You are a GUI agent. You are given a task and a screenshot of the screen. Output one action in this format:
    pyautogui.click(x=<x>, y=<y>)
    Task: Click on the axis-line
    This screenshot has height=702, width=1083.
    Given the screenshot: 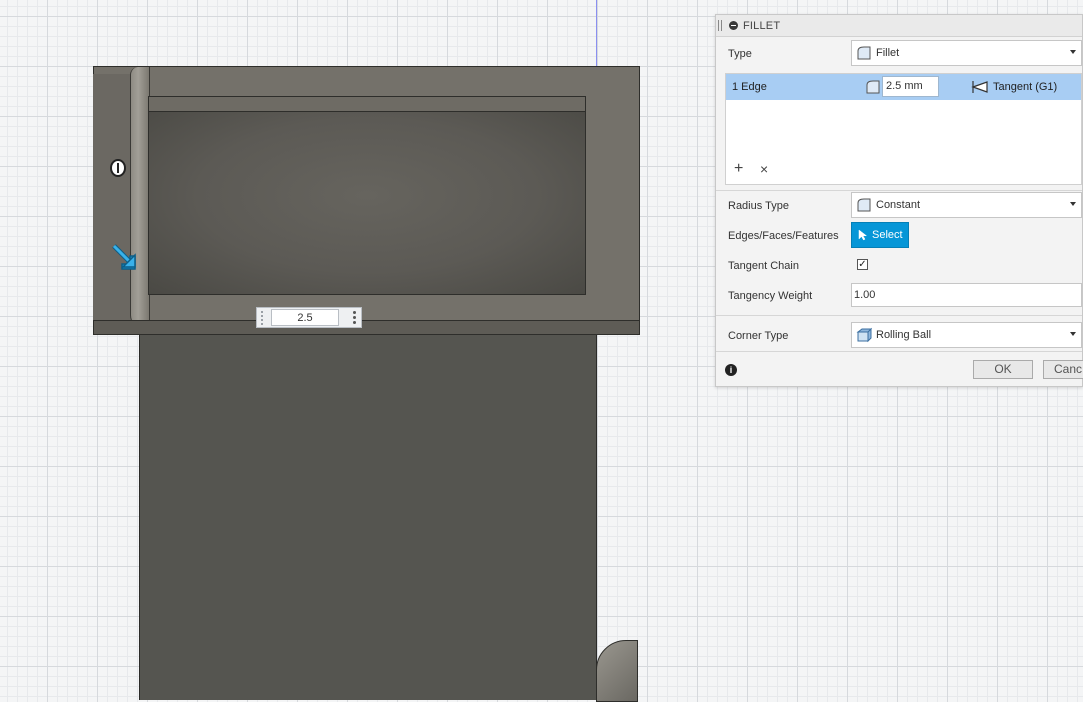 What is the action you would take?
    pyautogui.click(x=596, y=33)
    